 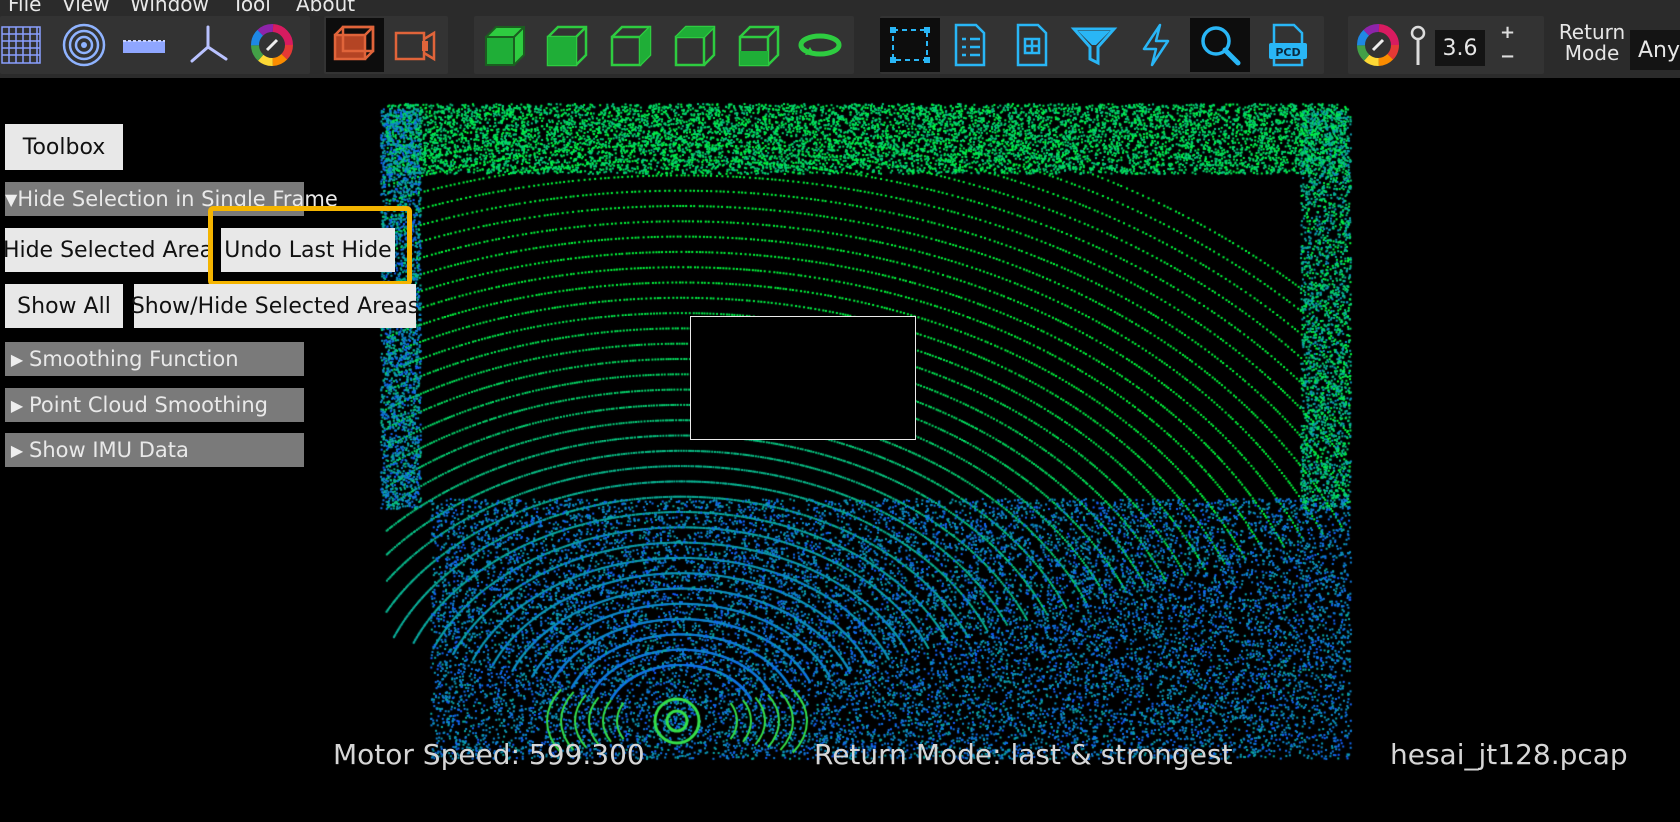 What do you see at coordinates (820, 45) in the screenshot?
I see `rotate-view-icon` at bounding box center [820, 45].